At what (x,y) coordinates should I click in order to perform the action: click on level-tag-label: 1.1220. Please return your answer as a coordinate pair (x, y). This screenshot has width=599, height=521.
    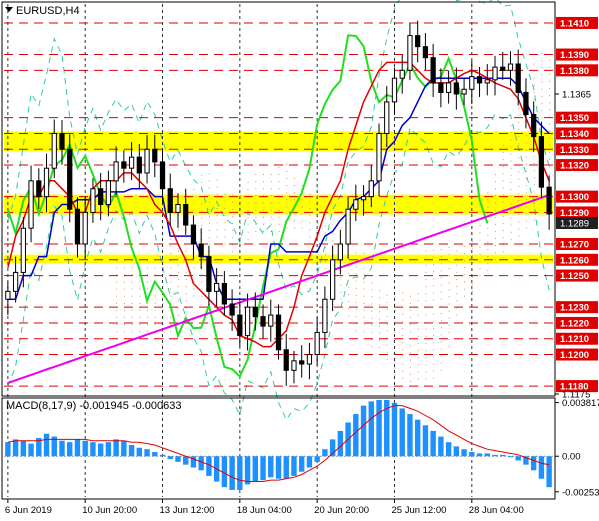
    Looking at the image, I should click on (574, 323).